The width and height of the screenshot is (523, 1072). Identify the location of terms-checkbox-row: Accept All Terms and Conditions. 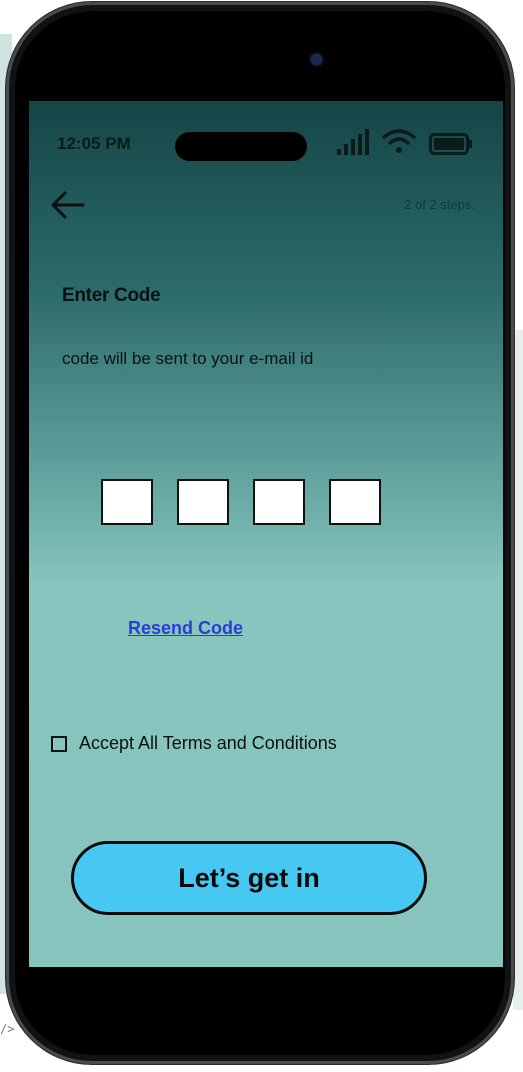
(194, 743).